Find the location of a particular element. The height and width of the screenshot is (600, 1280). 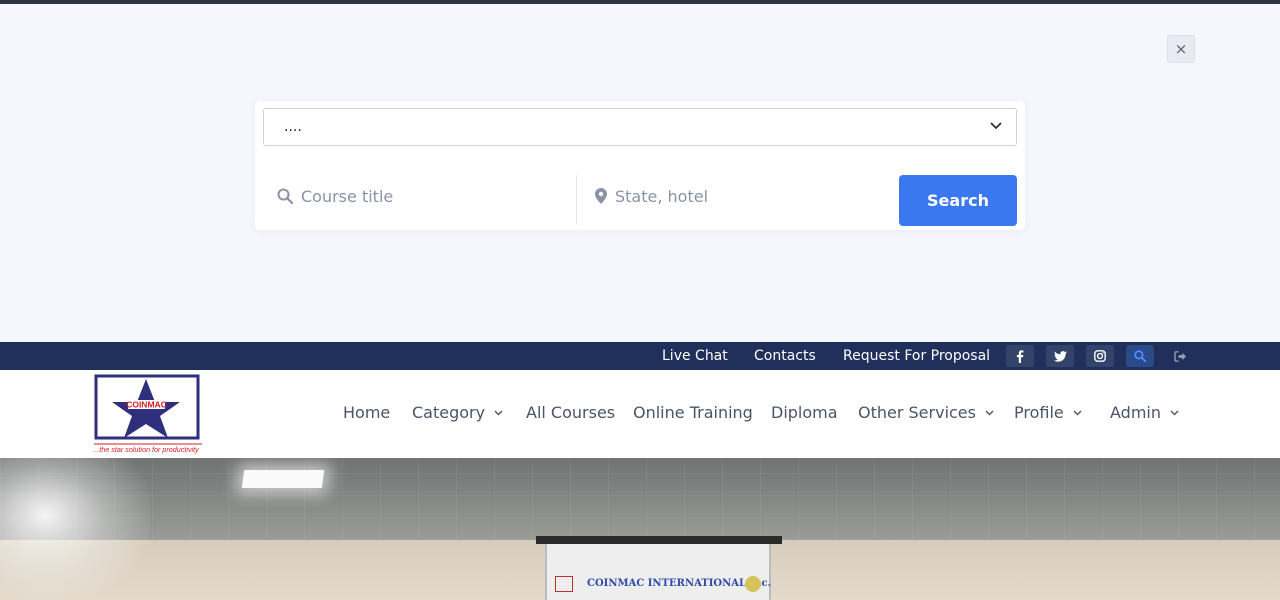

location-input is located at coordinates (735, 196).